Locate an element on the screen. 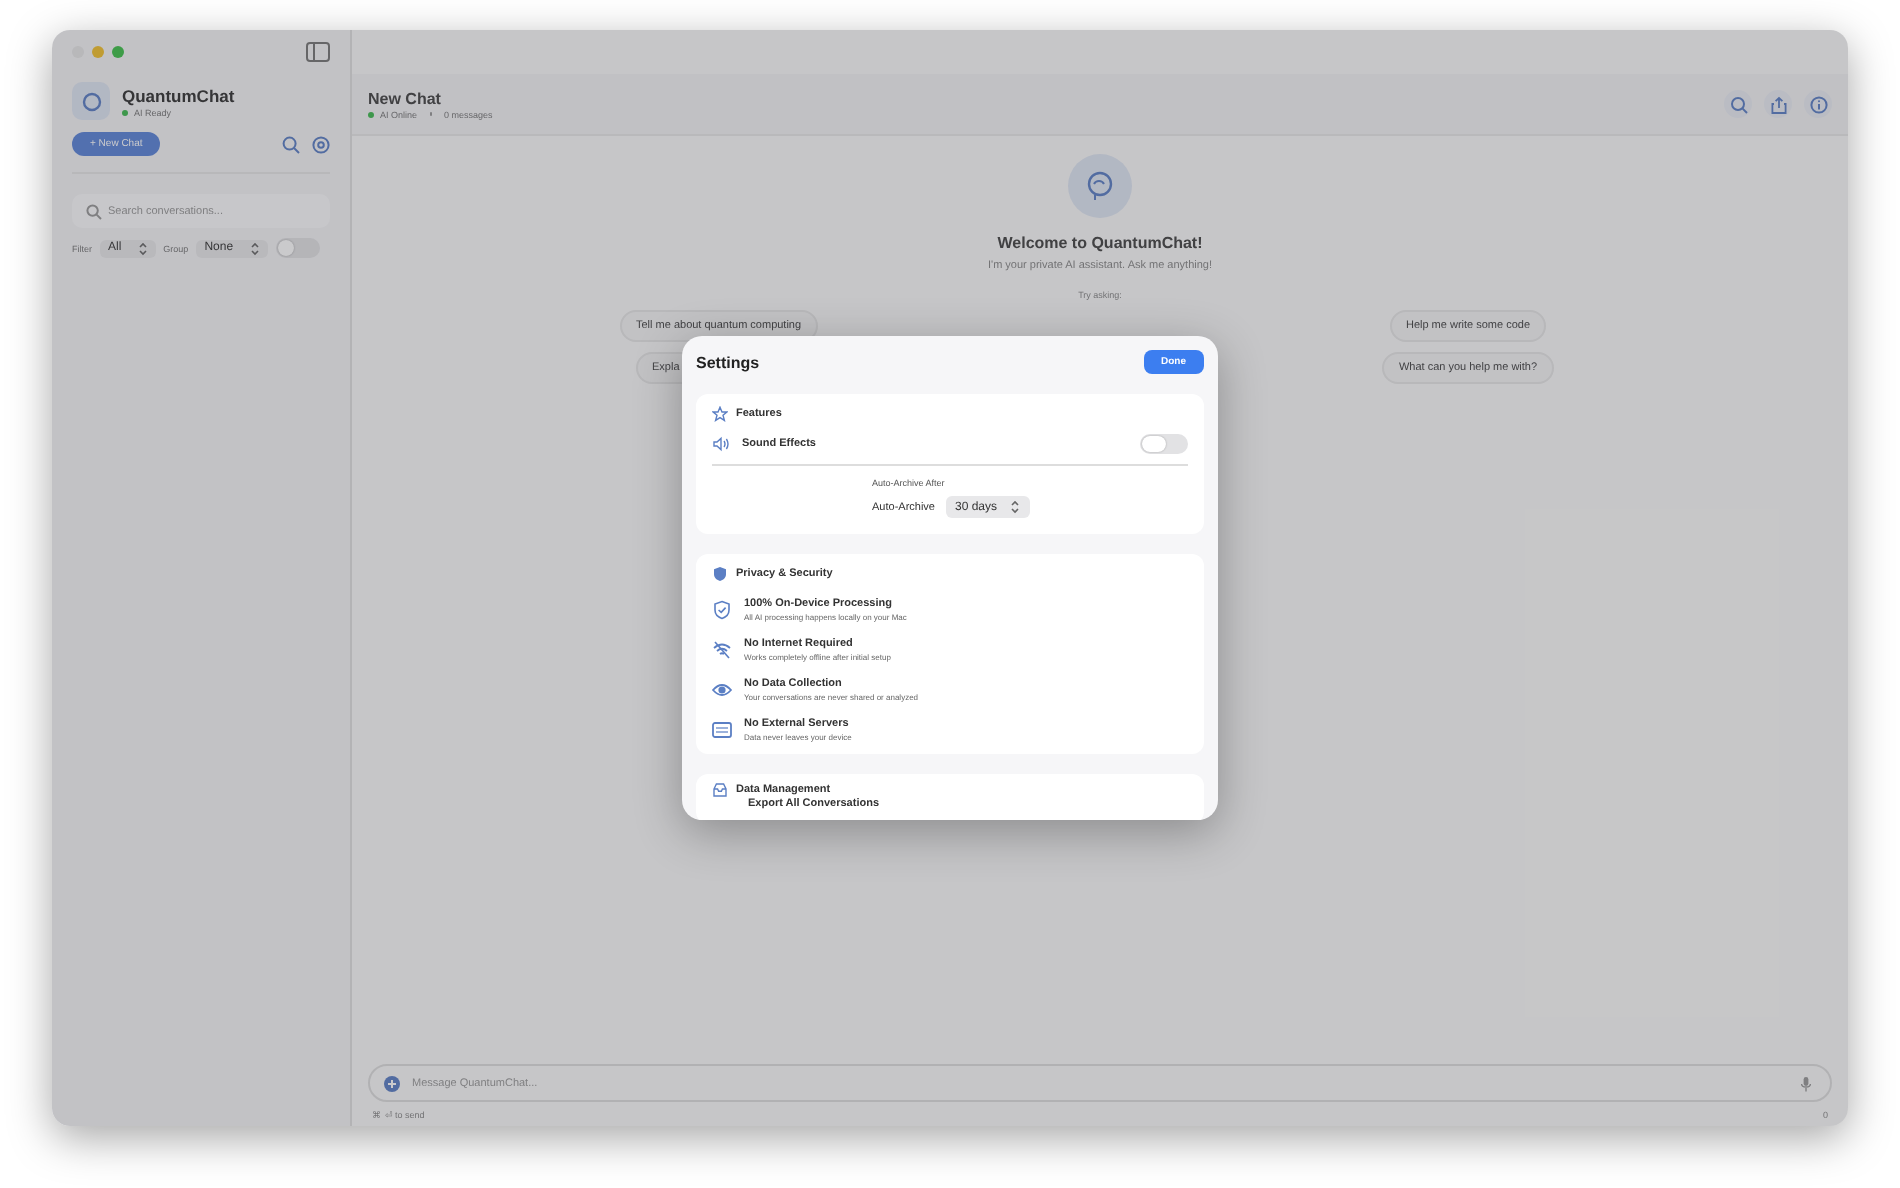  chat-title: New Chat is located at coordinates (405, 98).